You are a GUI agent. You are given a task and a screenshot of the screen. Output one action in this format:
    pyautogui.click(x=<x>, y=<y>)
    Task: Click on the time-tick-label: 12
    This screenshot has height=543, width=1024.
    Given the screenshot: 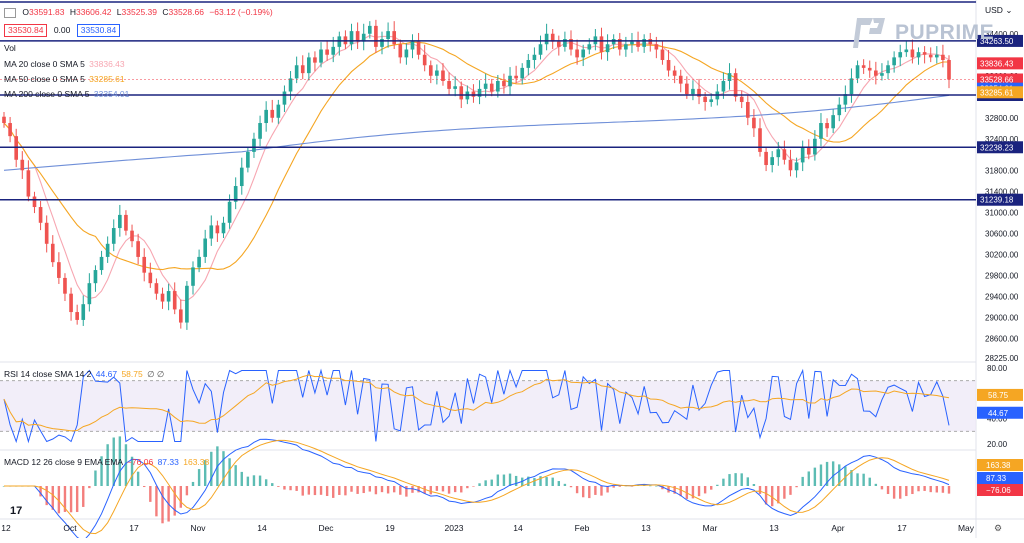 What is the action you would take?
    pyautogui.click(x=6, y=528)
    